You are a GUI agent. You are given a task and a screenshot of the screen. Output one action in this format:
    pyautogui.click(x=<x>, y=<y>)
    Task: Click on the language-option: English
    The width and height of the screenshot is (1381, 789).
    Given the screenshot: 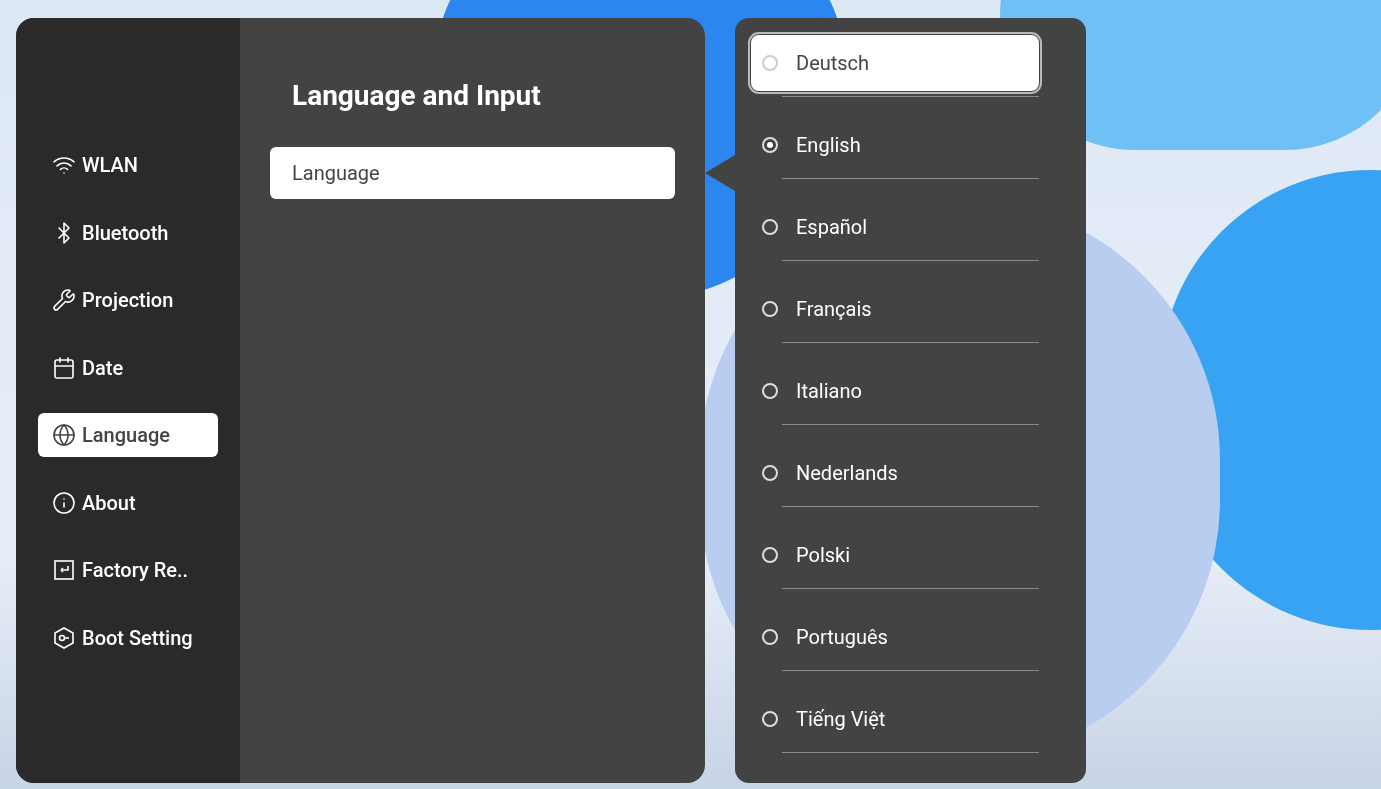 What is the action you would take?
    pyautogui.click(x=895, y=145)
    